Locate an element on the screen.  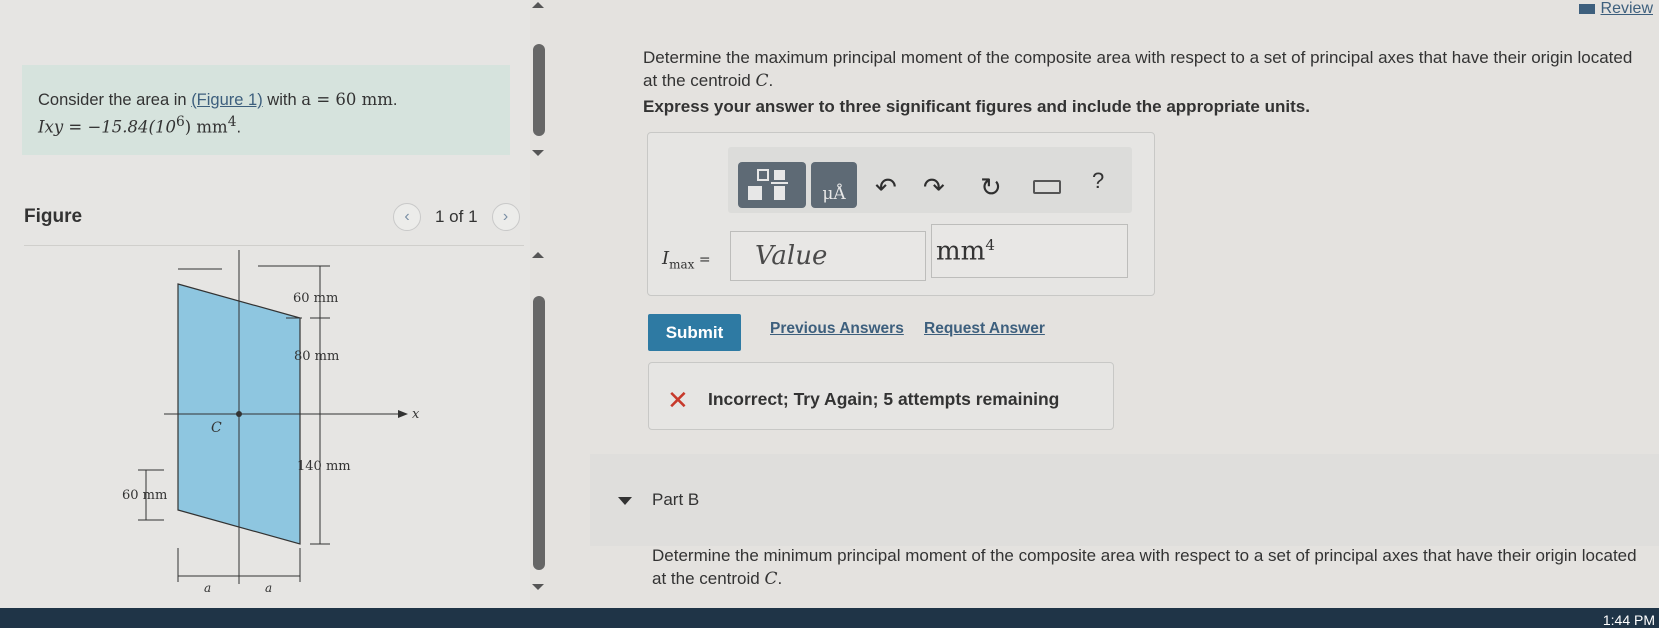
help-button: ? is located at coordinates (1098, 181).